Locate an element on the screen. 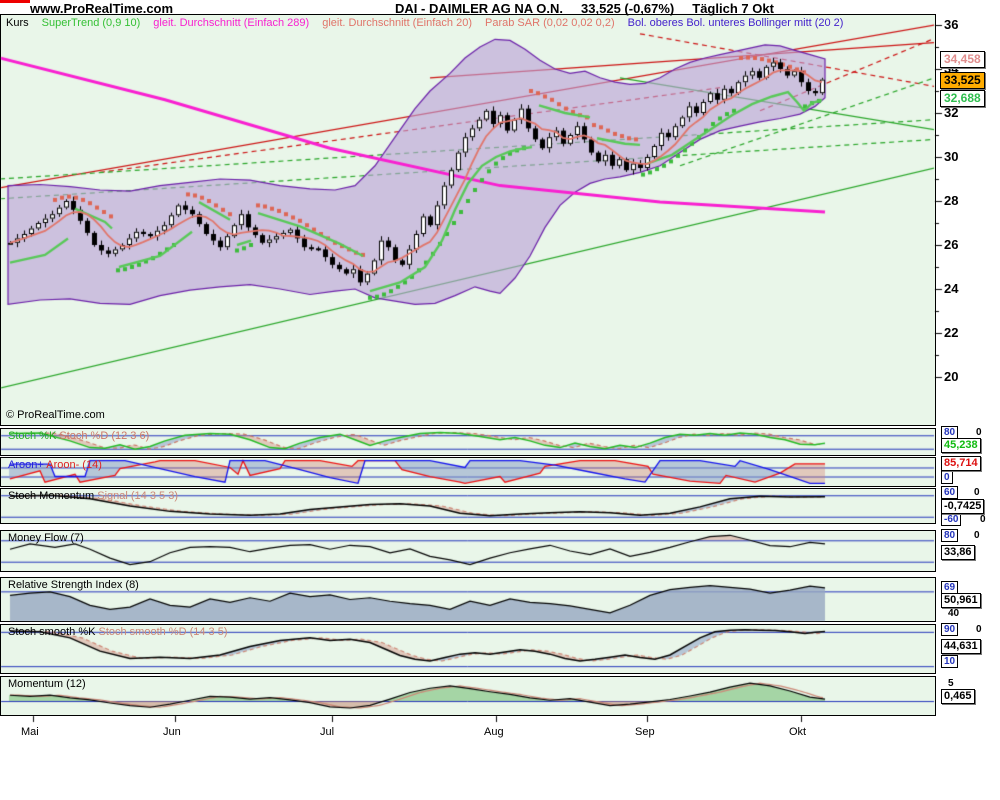  smi-plain-label-9: 0 is located at coordinates (983, 519).